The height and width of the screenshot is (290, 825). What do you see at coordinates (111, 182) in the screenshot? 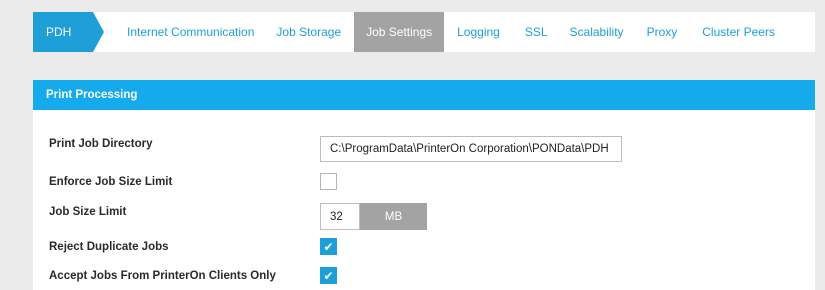
I see `enforce-job-size-limit-label: Enforce Job Size Limit` at bounding box center [111, 182].